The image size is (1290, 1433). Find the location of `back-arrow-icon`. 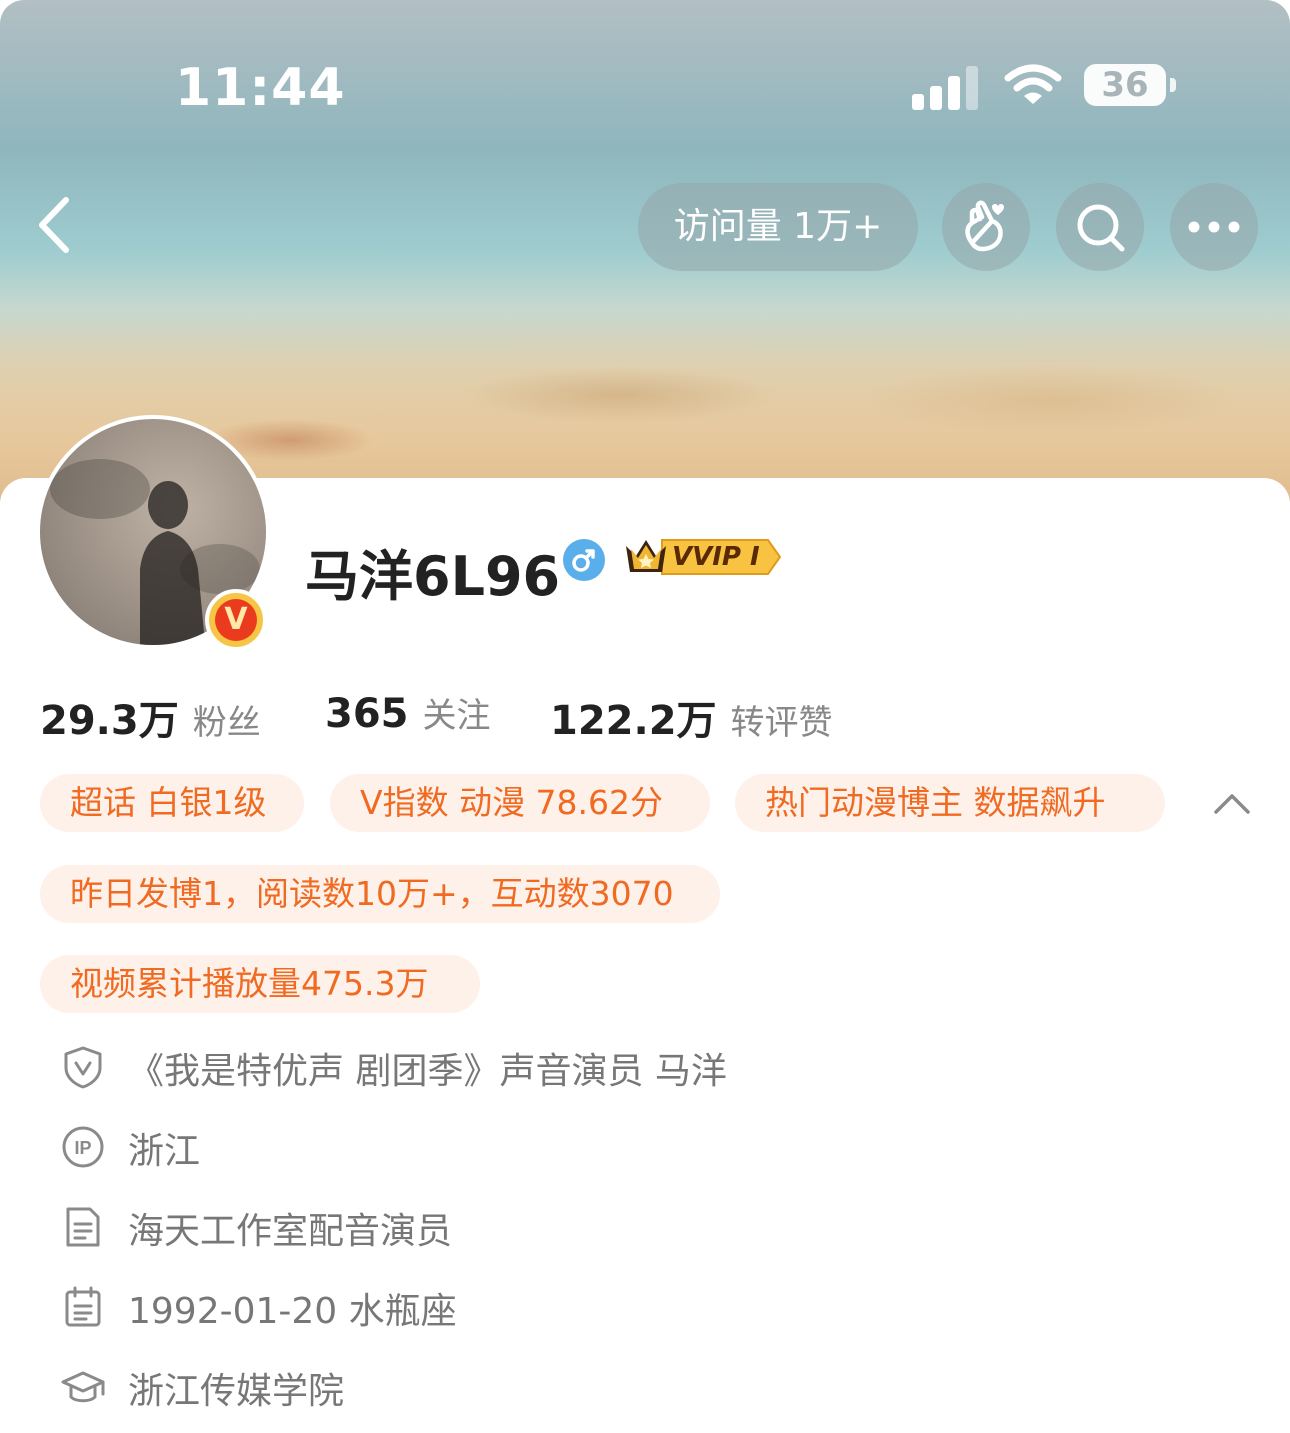

back-arrow-icon is located at coordinates (54, 225).